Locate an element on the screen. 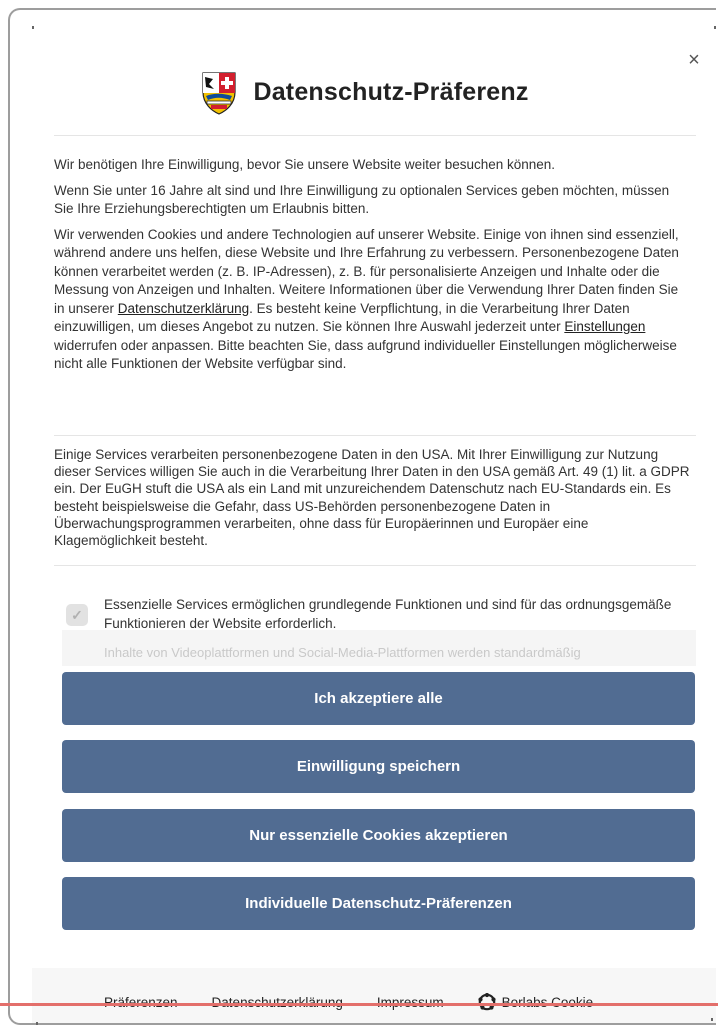  dialog-header: Datenschutz-Präferenz is located at coordinates (363, 92).